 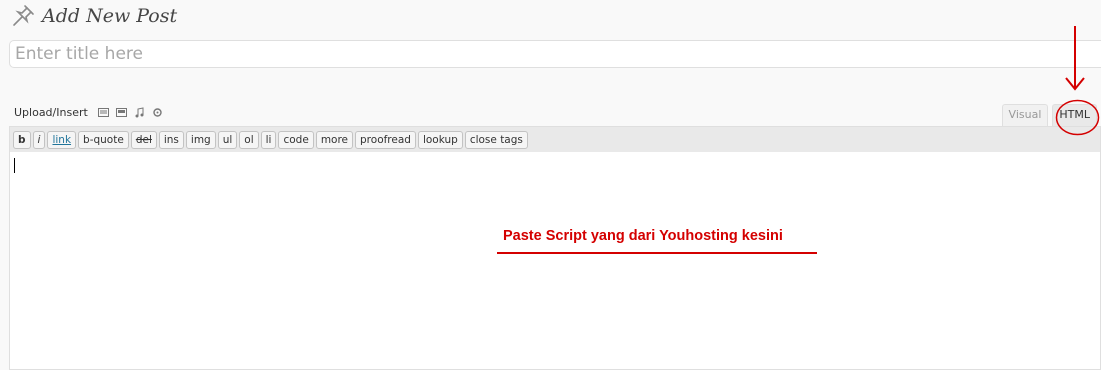 What do you see at coordinates (440, 139) in the screenshot?
I see `lookup-button: lookup` at bounding box center [440, 139].